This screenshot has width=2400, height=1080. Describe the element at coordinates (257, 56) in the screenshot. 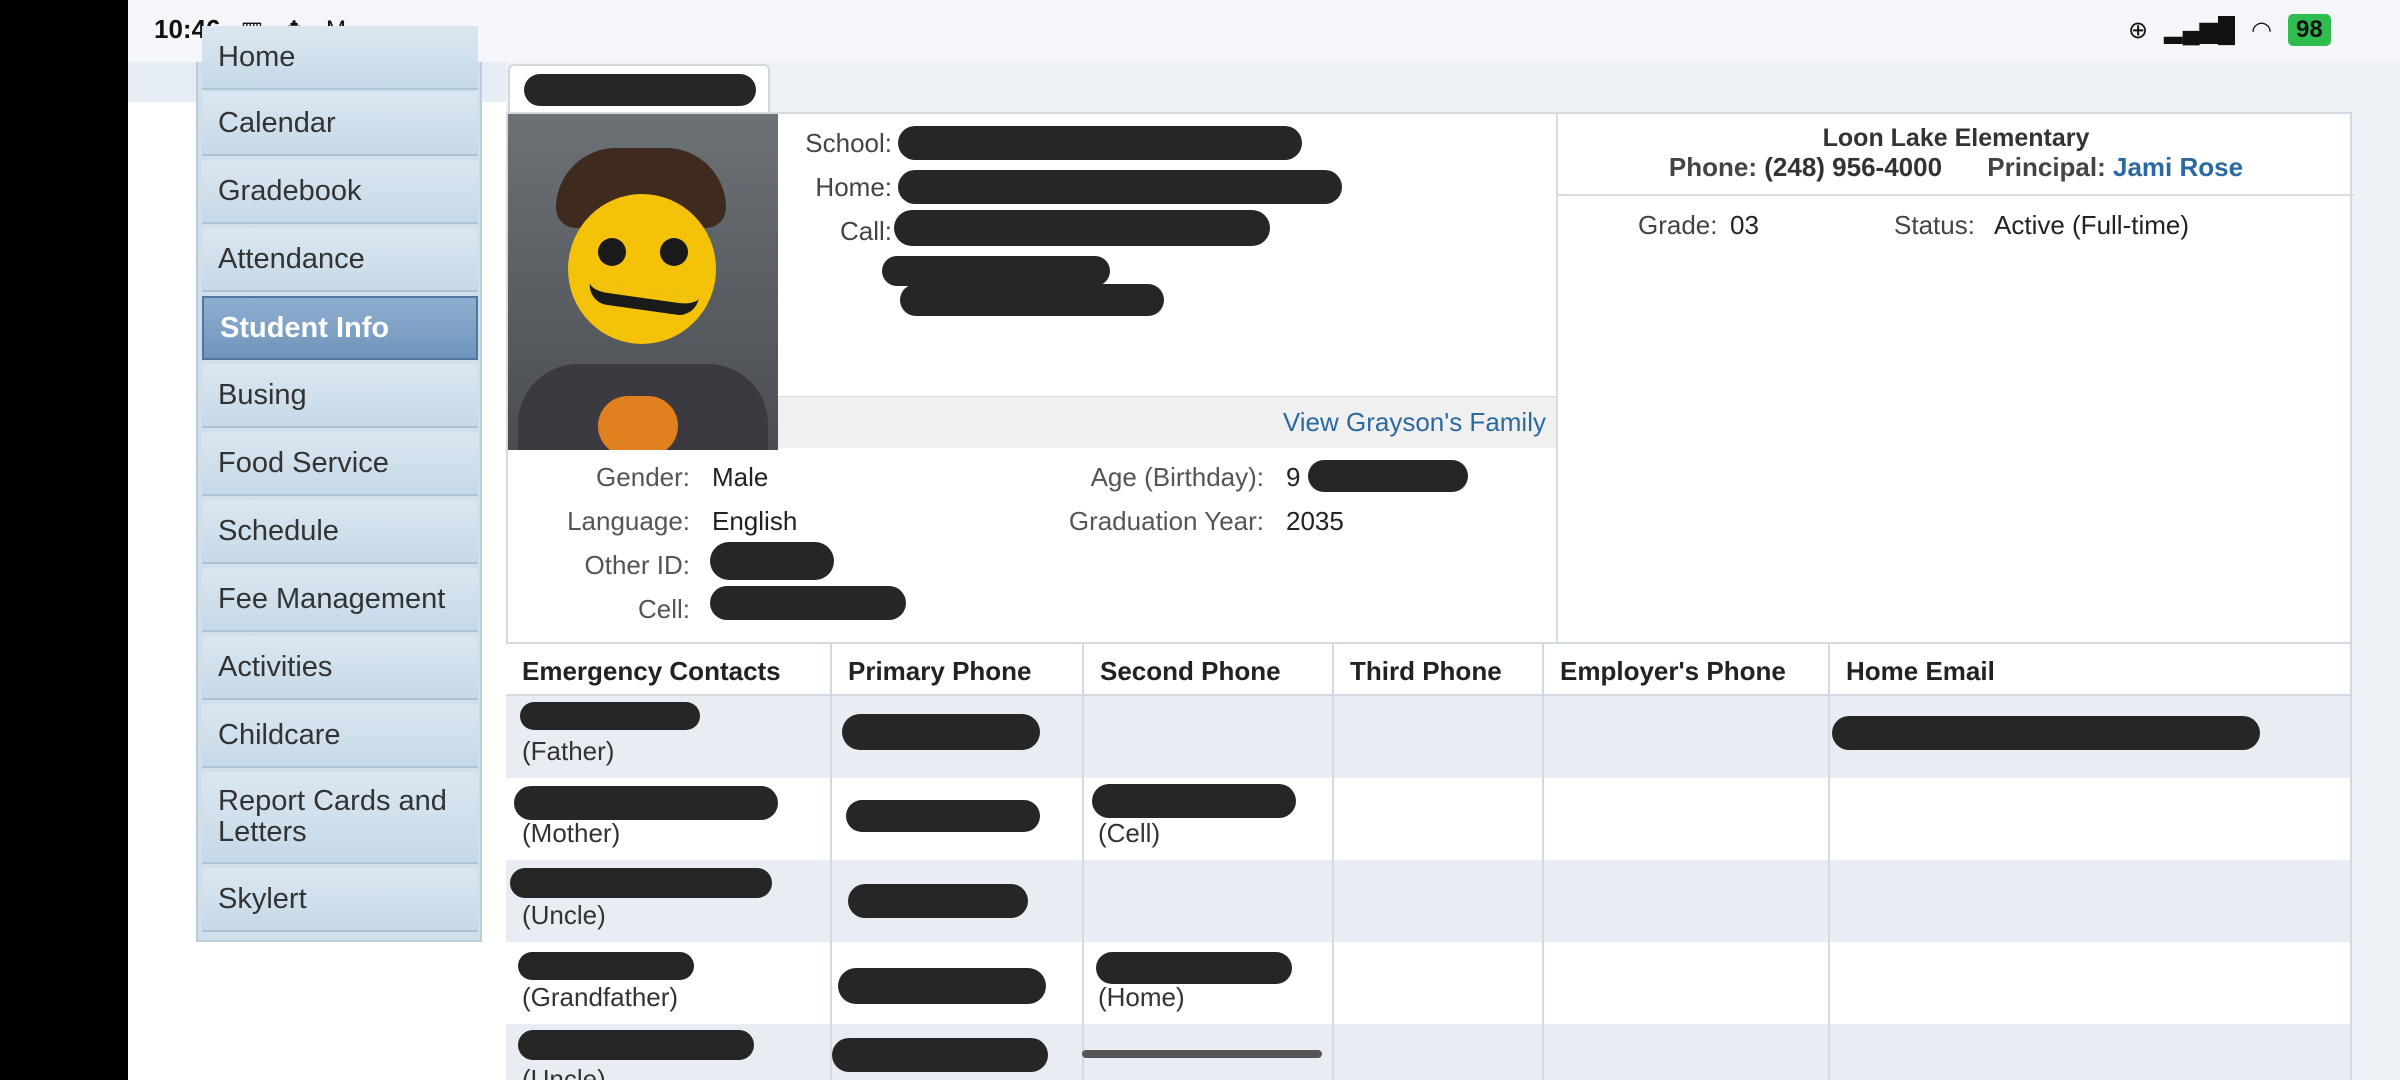

I see `sidebar-item-label: Home` at that location.